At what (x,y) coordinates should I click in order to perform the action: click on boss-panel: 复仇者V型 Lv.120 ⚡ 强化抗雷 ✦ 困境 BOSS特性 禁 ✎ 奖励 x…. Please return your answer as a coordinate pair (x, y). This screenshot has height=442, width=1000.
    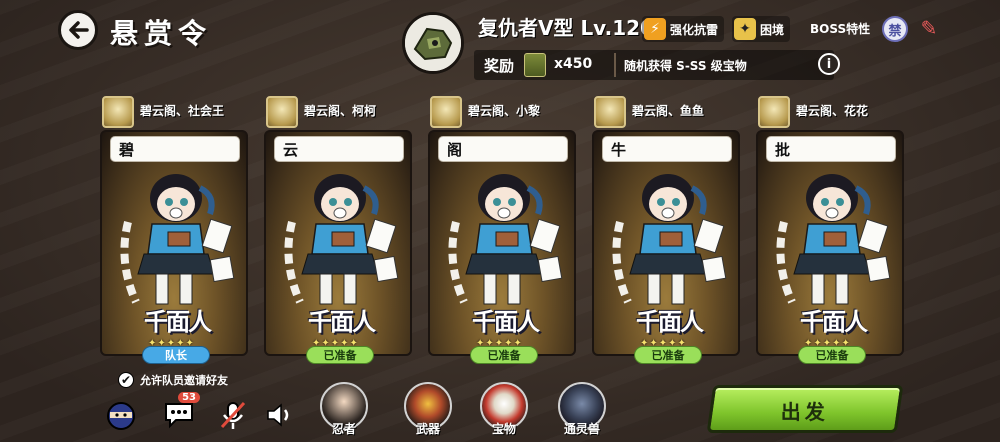
    Looking at the image, I should click on (696, 44).